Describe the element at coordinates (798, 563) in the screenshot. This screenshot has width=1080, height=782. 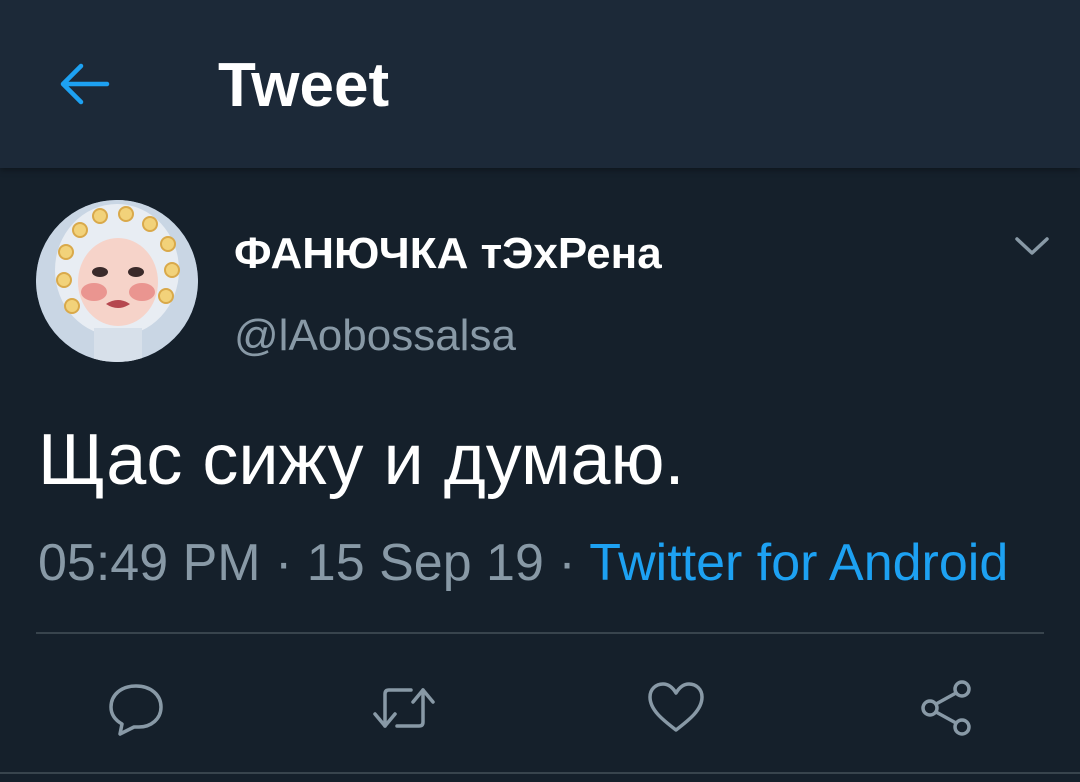
I see `tweet-source-link: Twitter for Android` at that location.